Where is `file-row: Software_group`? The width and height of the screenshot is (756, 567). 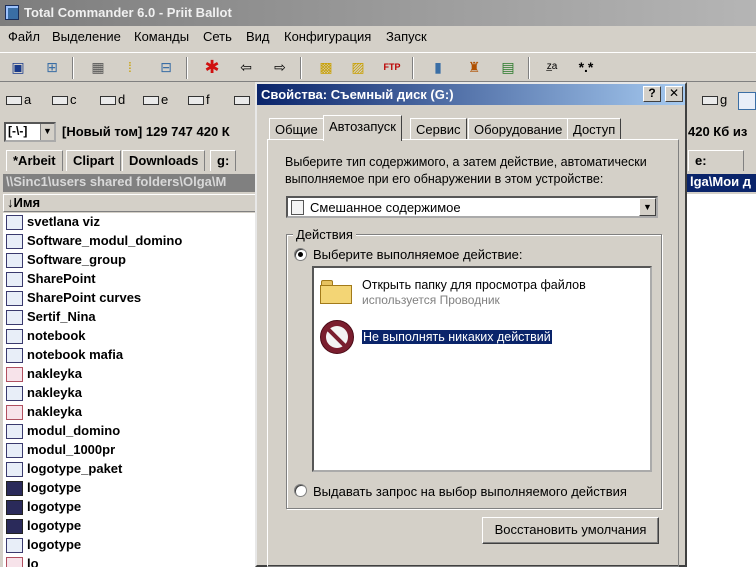 file-row: Software_group is located at coordinates (132, 260).